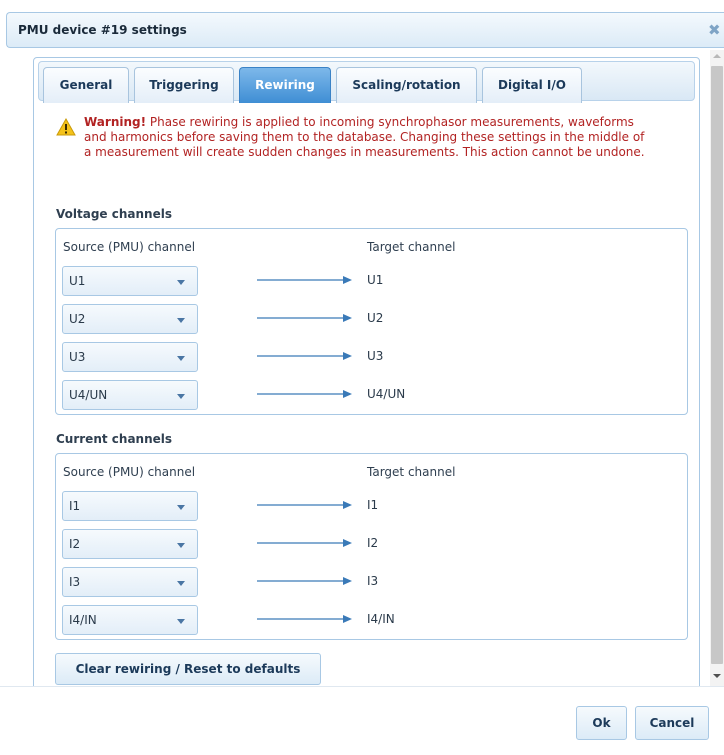 The image size is (724, 755). What do you see at coordinates (86, 85) in the screenshot?
I see `tab-general: General` at bounding box center [86, 85].